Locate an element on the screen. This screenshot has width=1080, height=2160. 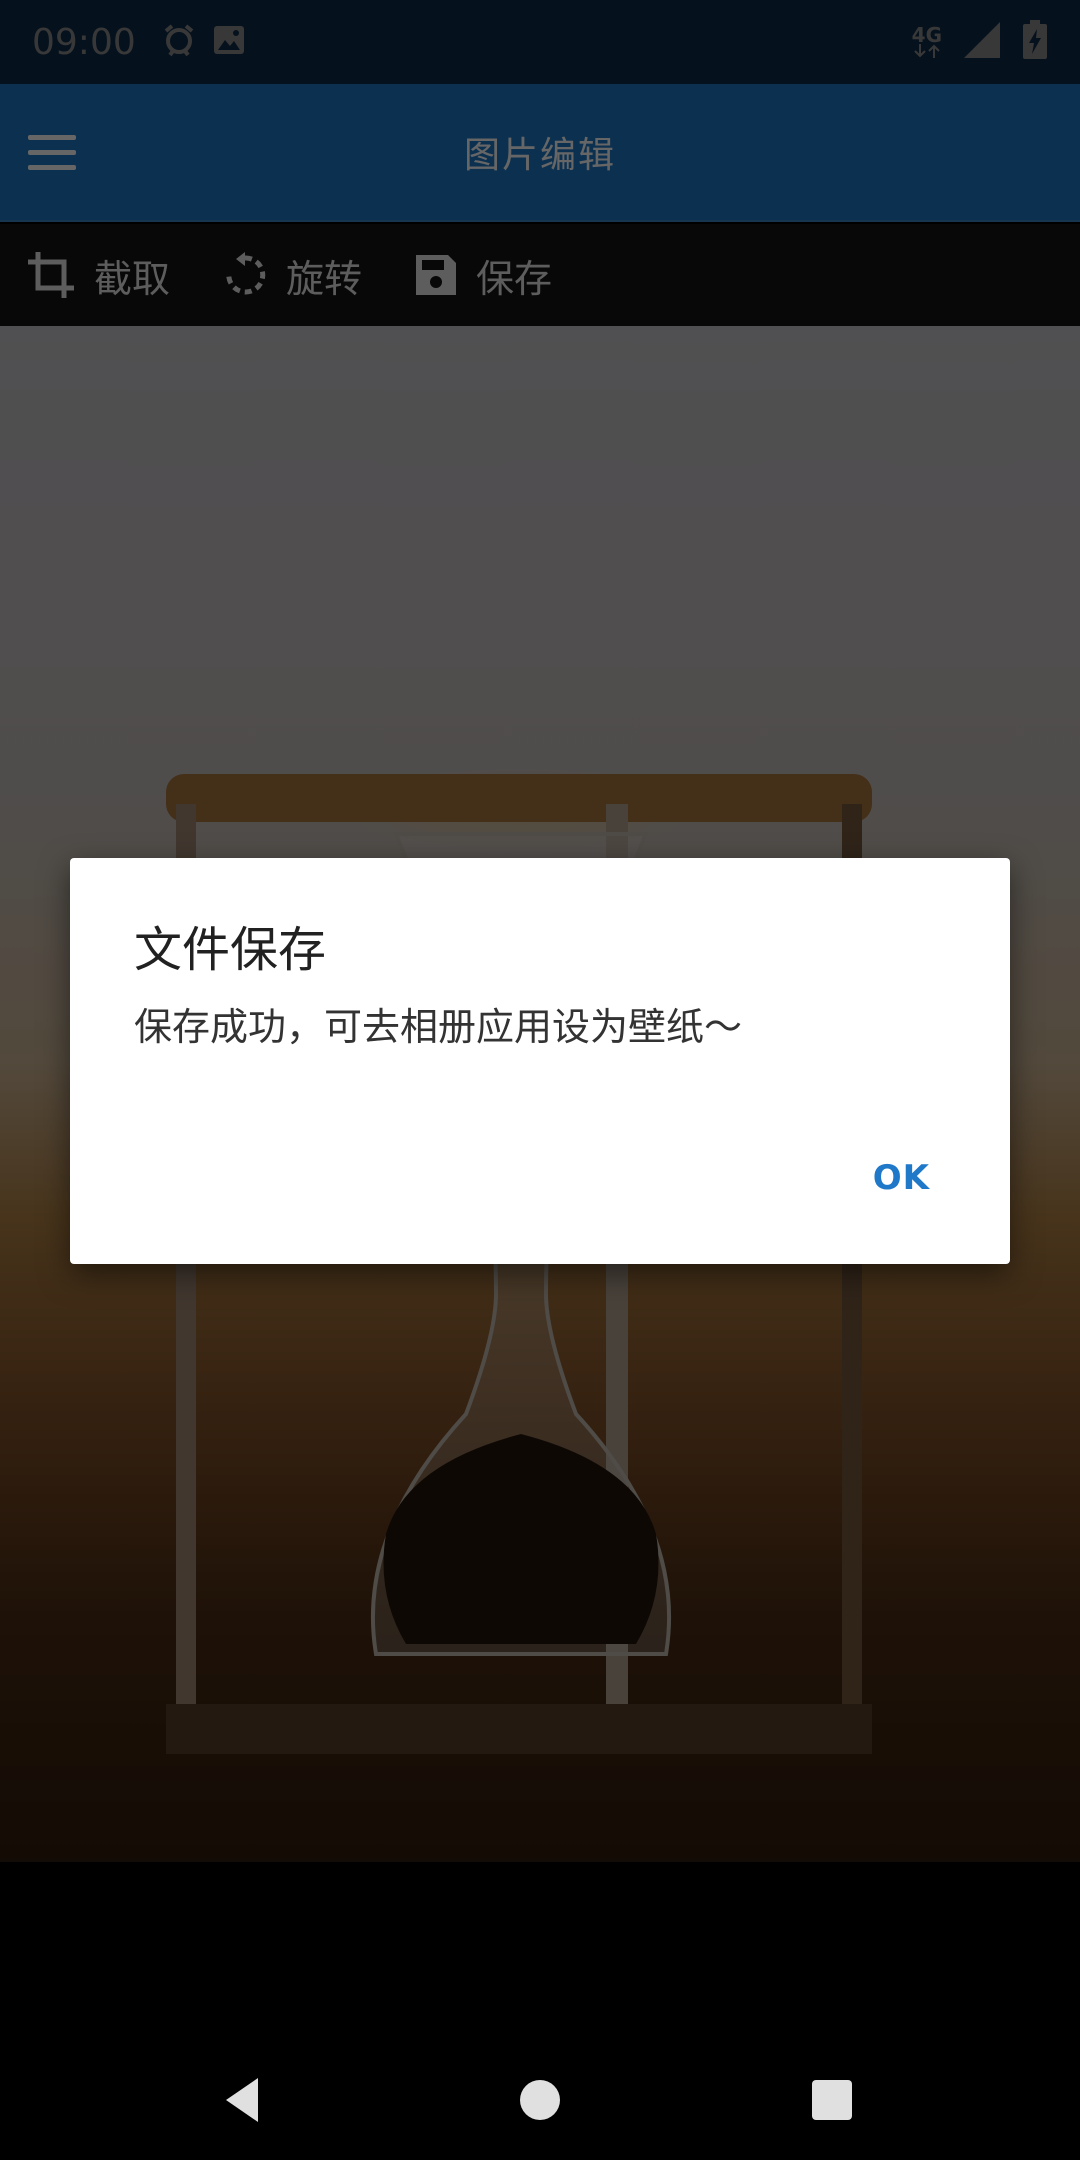
rotate-button: 旋转 is located at coordinates (292, 275).